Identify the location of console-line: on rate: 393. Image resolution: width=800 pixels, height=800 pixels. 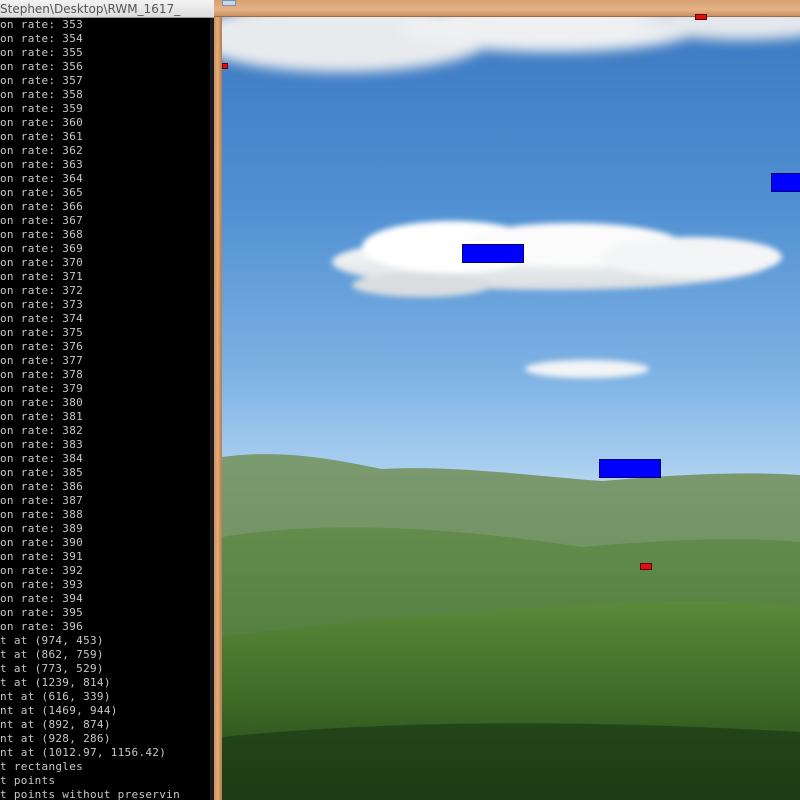
(42, 584).